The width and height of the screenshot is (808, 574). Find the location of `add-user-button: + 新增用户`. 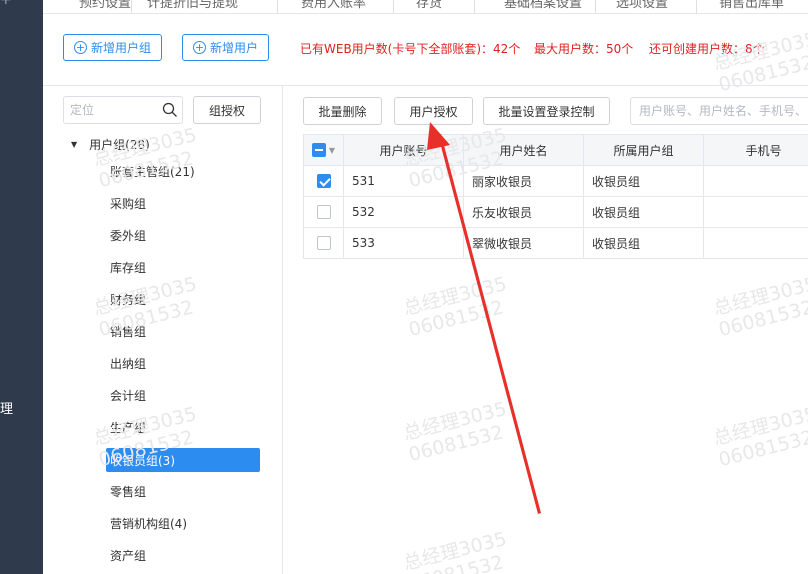

add-user-button: + 新增用户 is located at coordinates (226, 47).